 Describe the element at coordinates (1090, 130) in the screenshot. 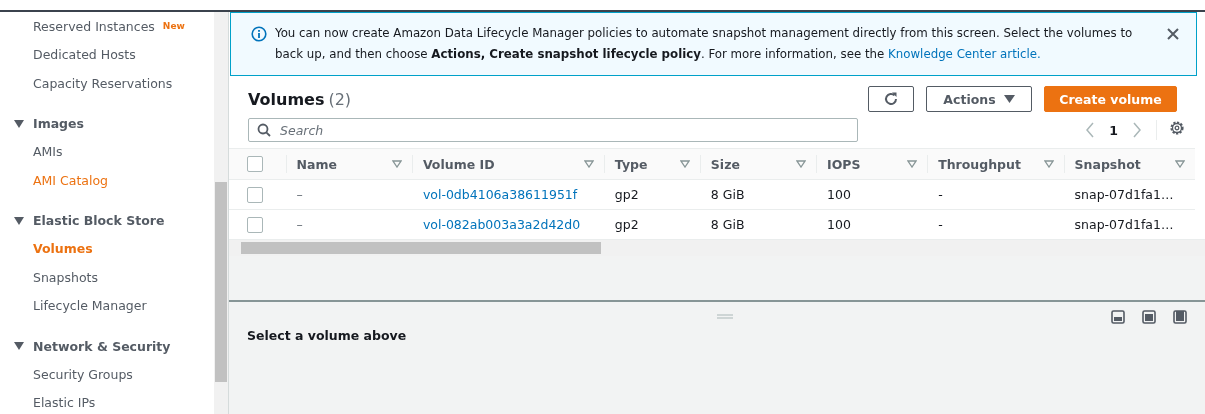

I see `previous-page-icon` at that location.